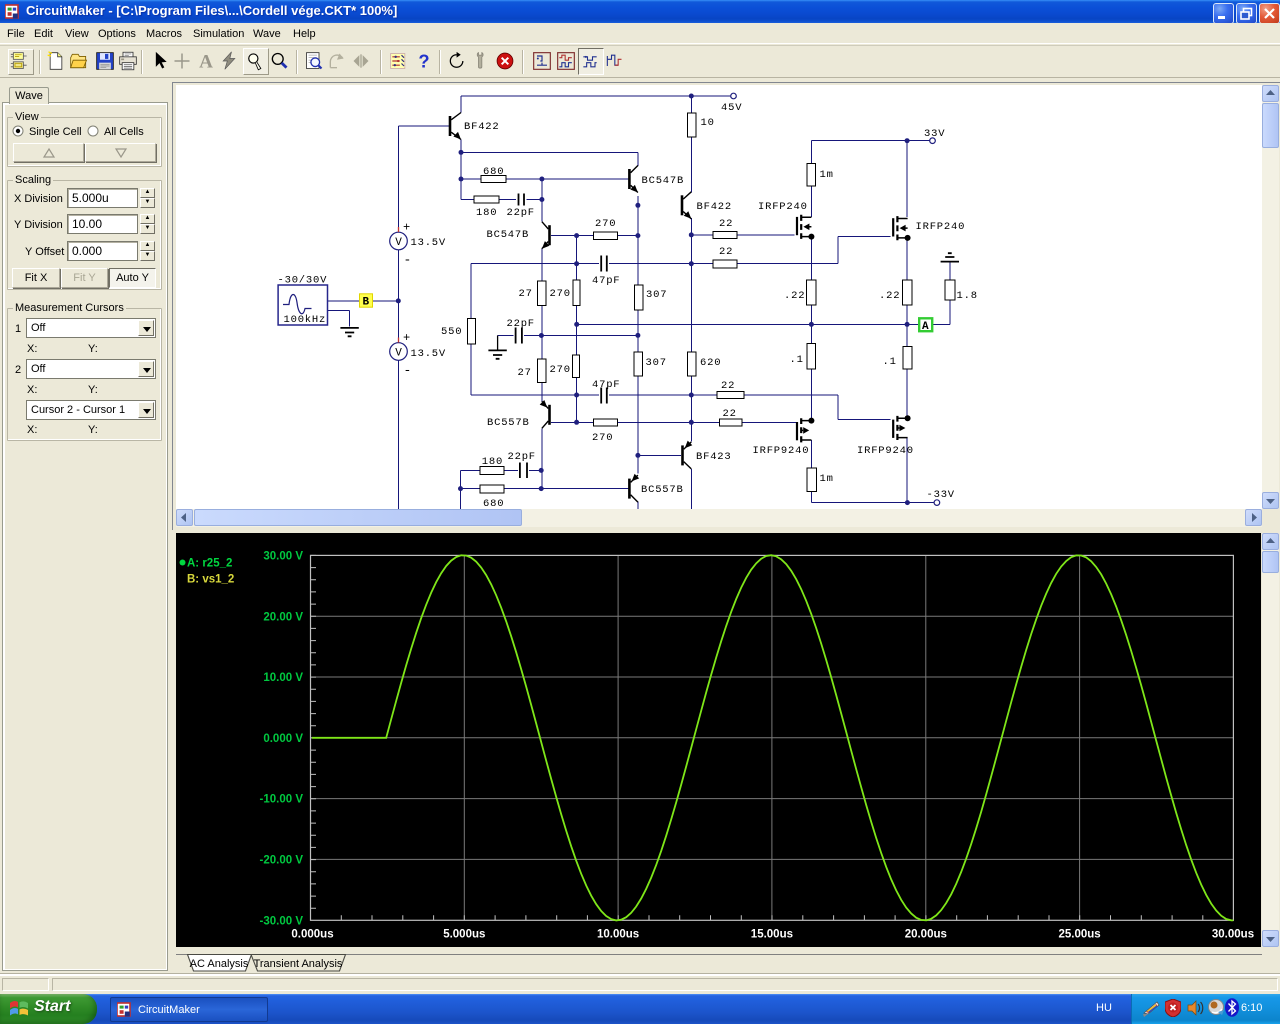  I want to click on svg-text: 25.00us, so click(1079, 935).